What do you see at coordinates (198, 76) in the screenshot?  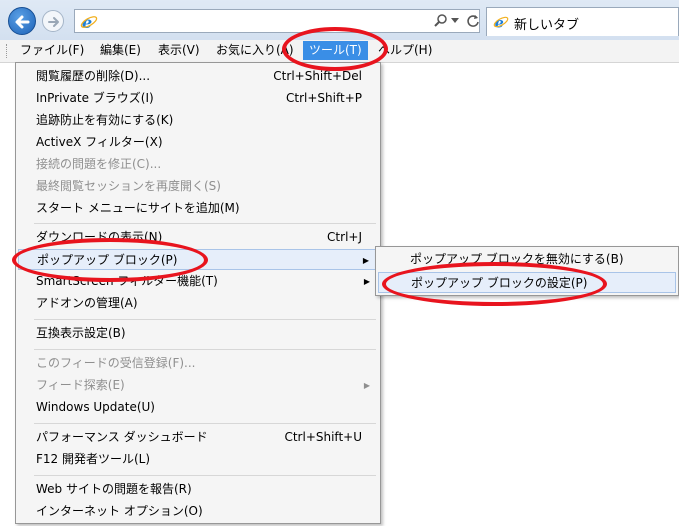 I see `menu-item-delete-history: 閲覧履歴の削除(D)... Ctrl+Shift+Del` at bounding box center [198, 76].